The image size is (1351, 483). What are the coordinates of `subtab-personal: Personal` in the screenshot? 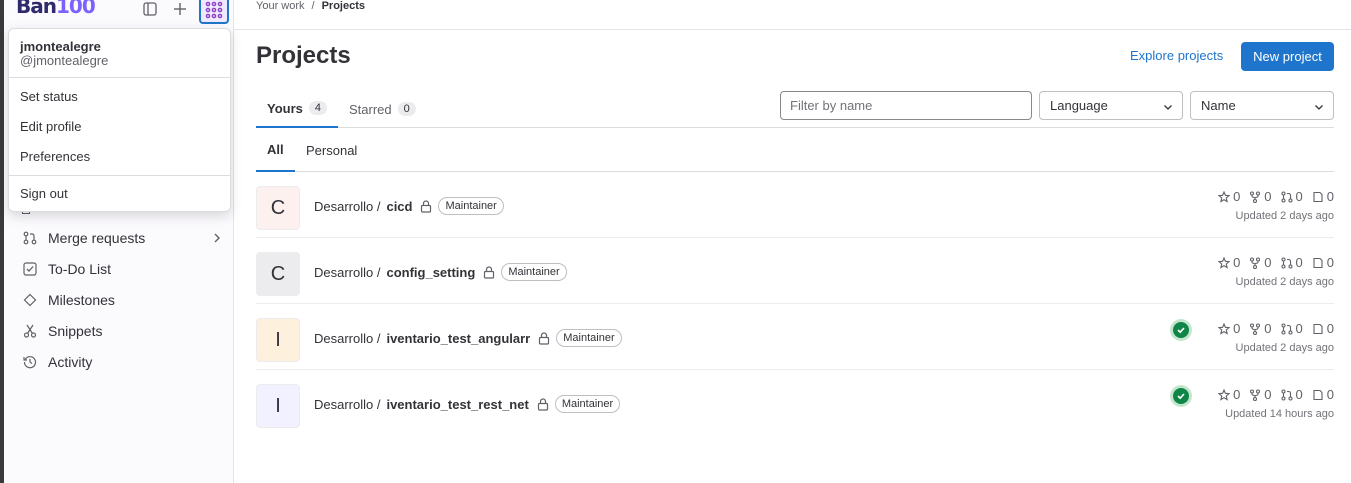 It's located at (331, 150).